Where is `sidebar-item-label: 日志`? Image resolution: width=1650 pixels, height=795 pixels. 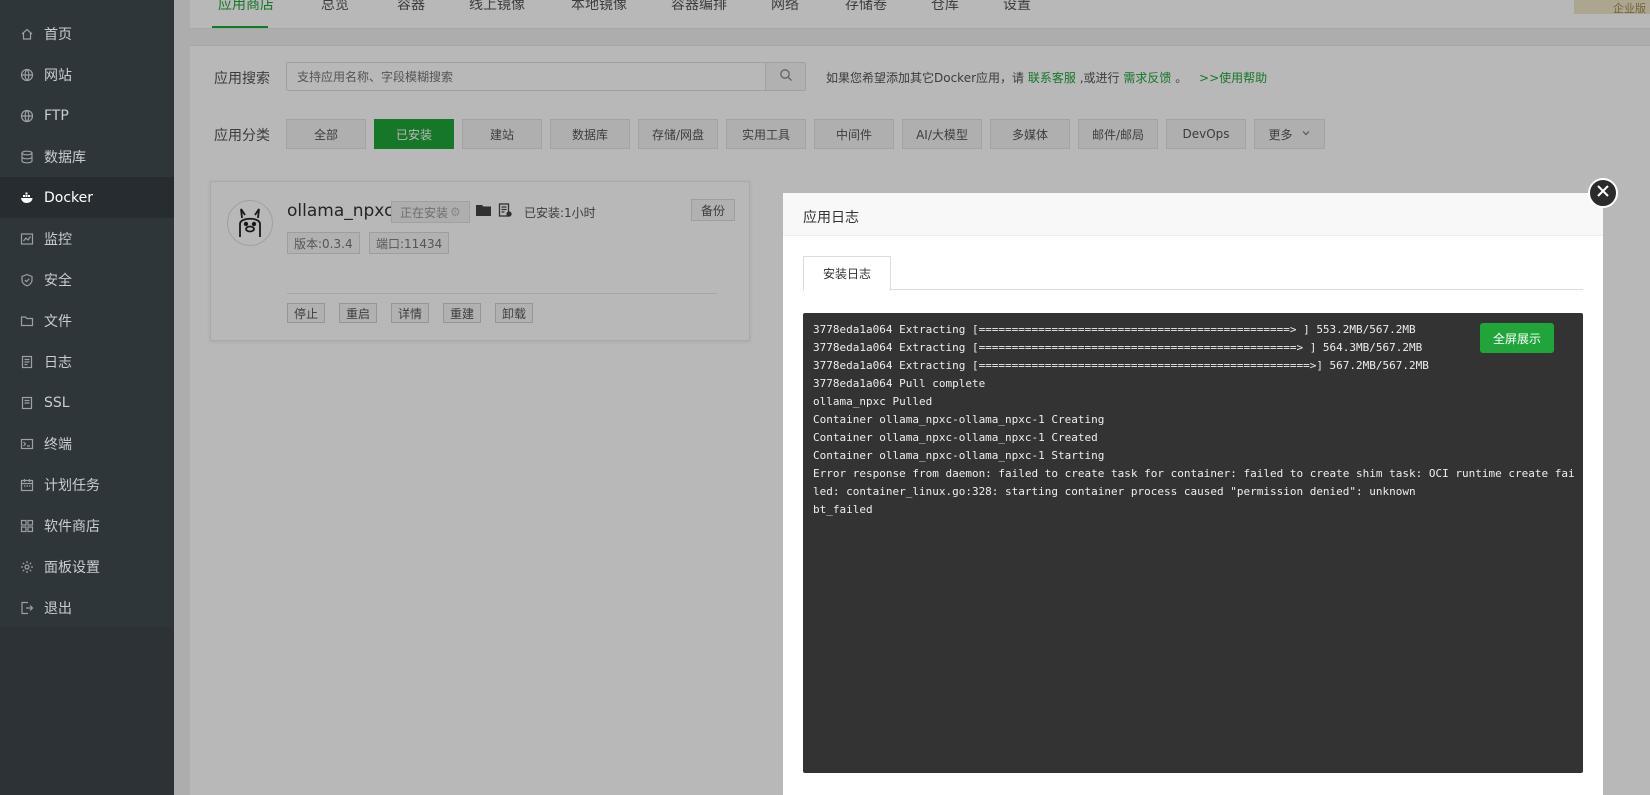
sidebar-item-label: 日志 is located at coordinates (58, 362).